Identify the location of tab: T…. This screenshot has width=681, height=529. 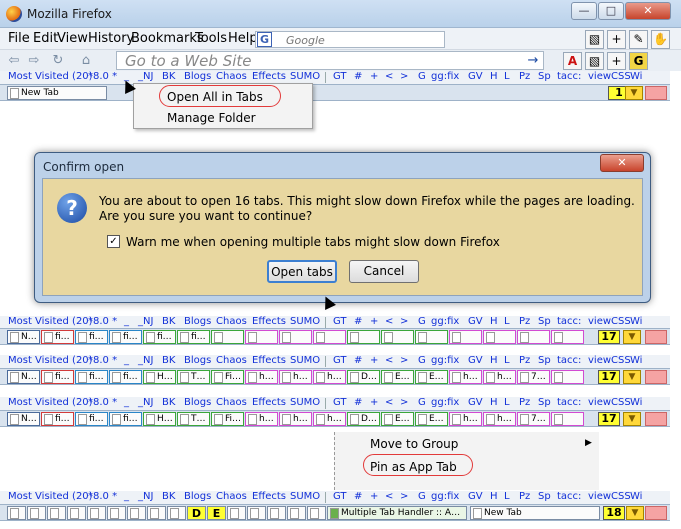
(193, 377).